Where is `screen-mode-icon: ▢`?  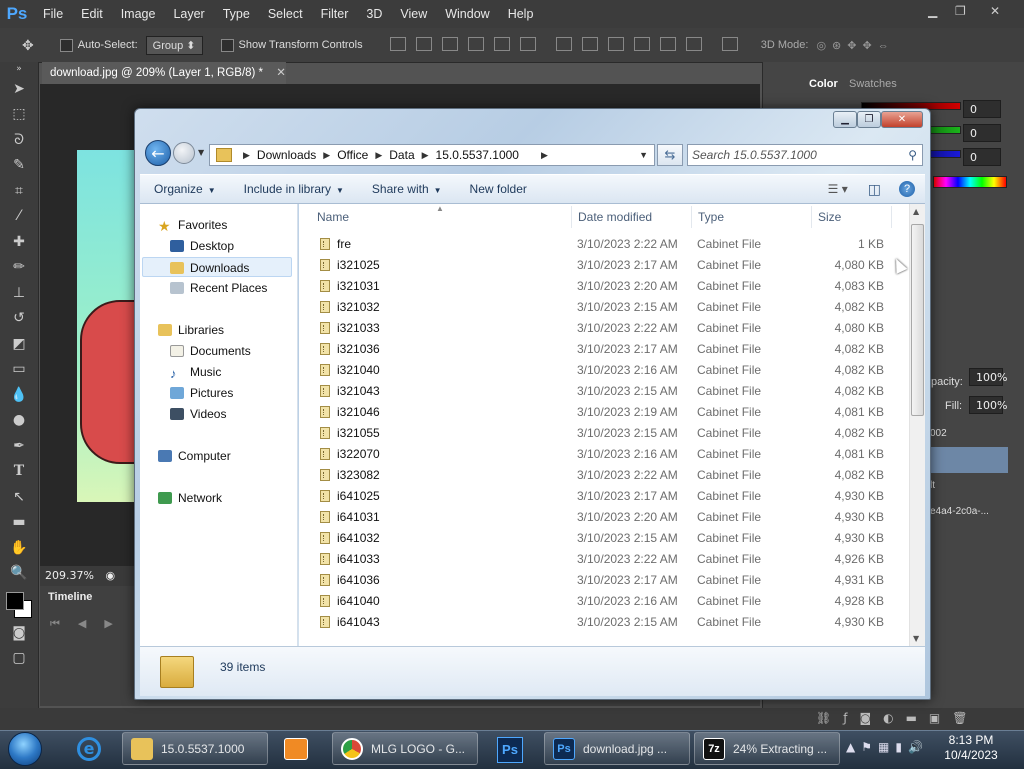
screen-mode-icon: ▢ is located at coordinates (19, 659).